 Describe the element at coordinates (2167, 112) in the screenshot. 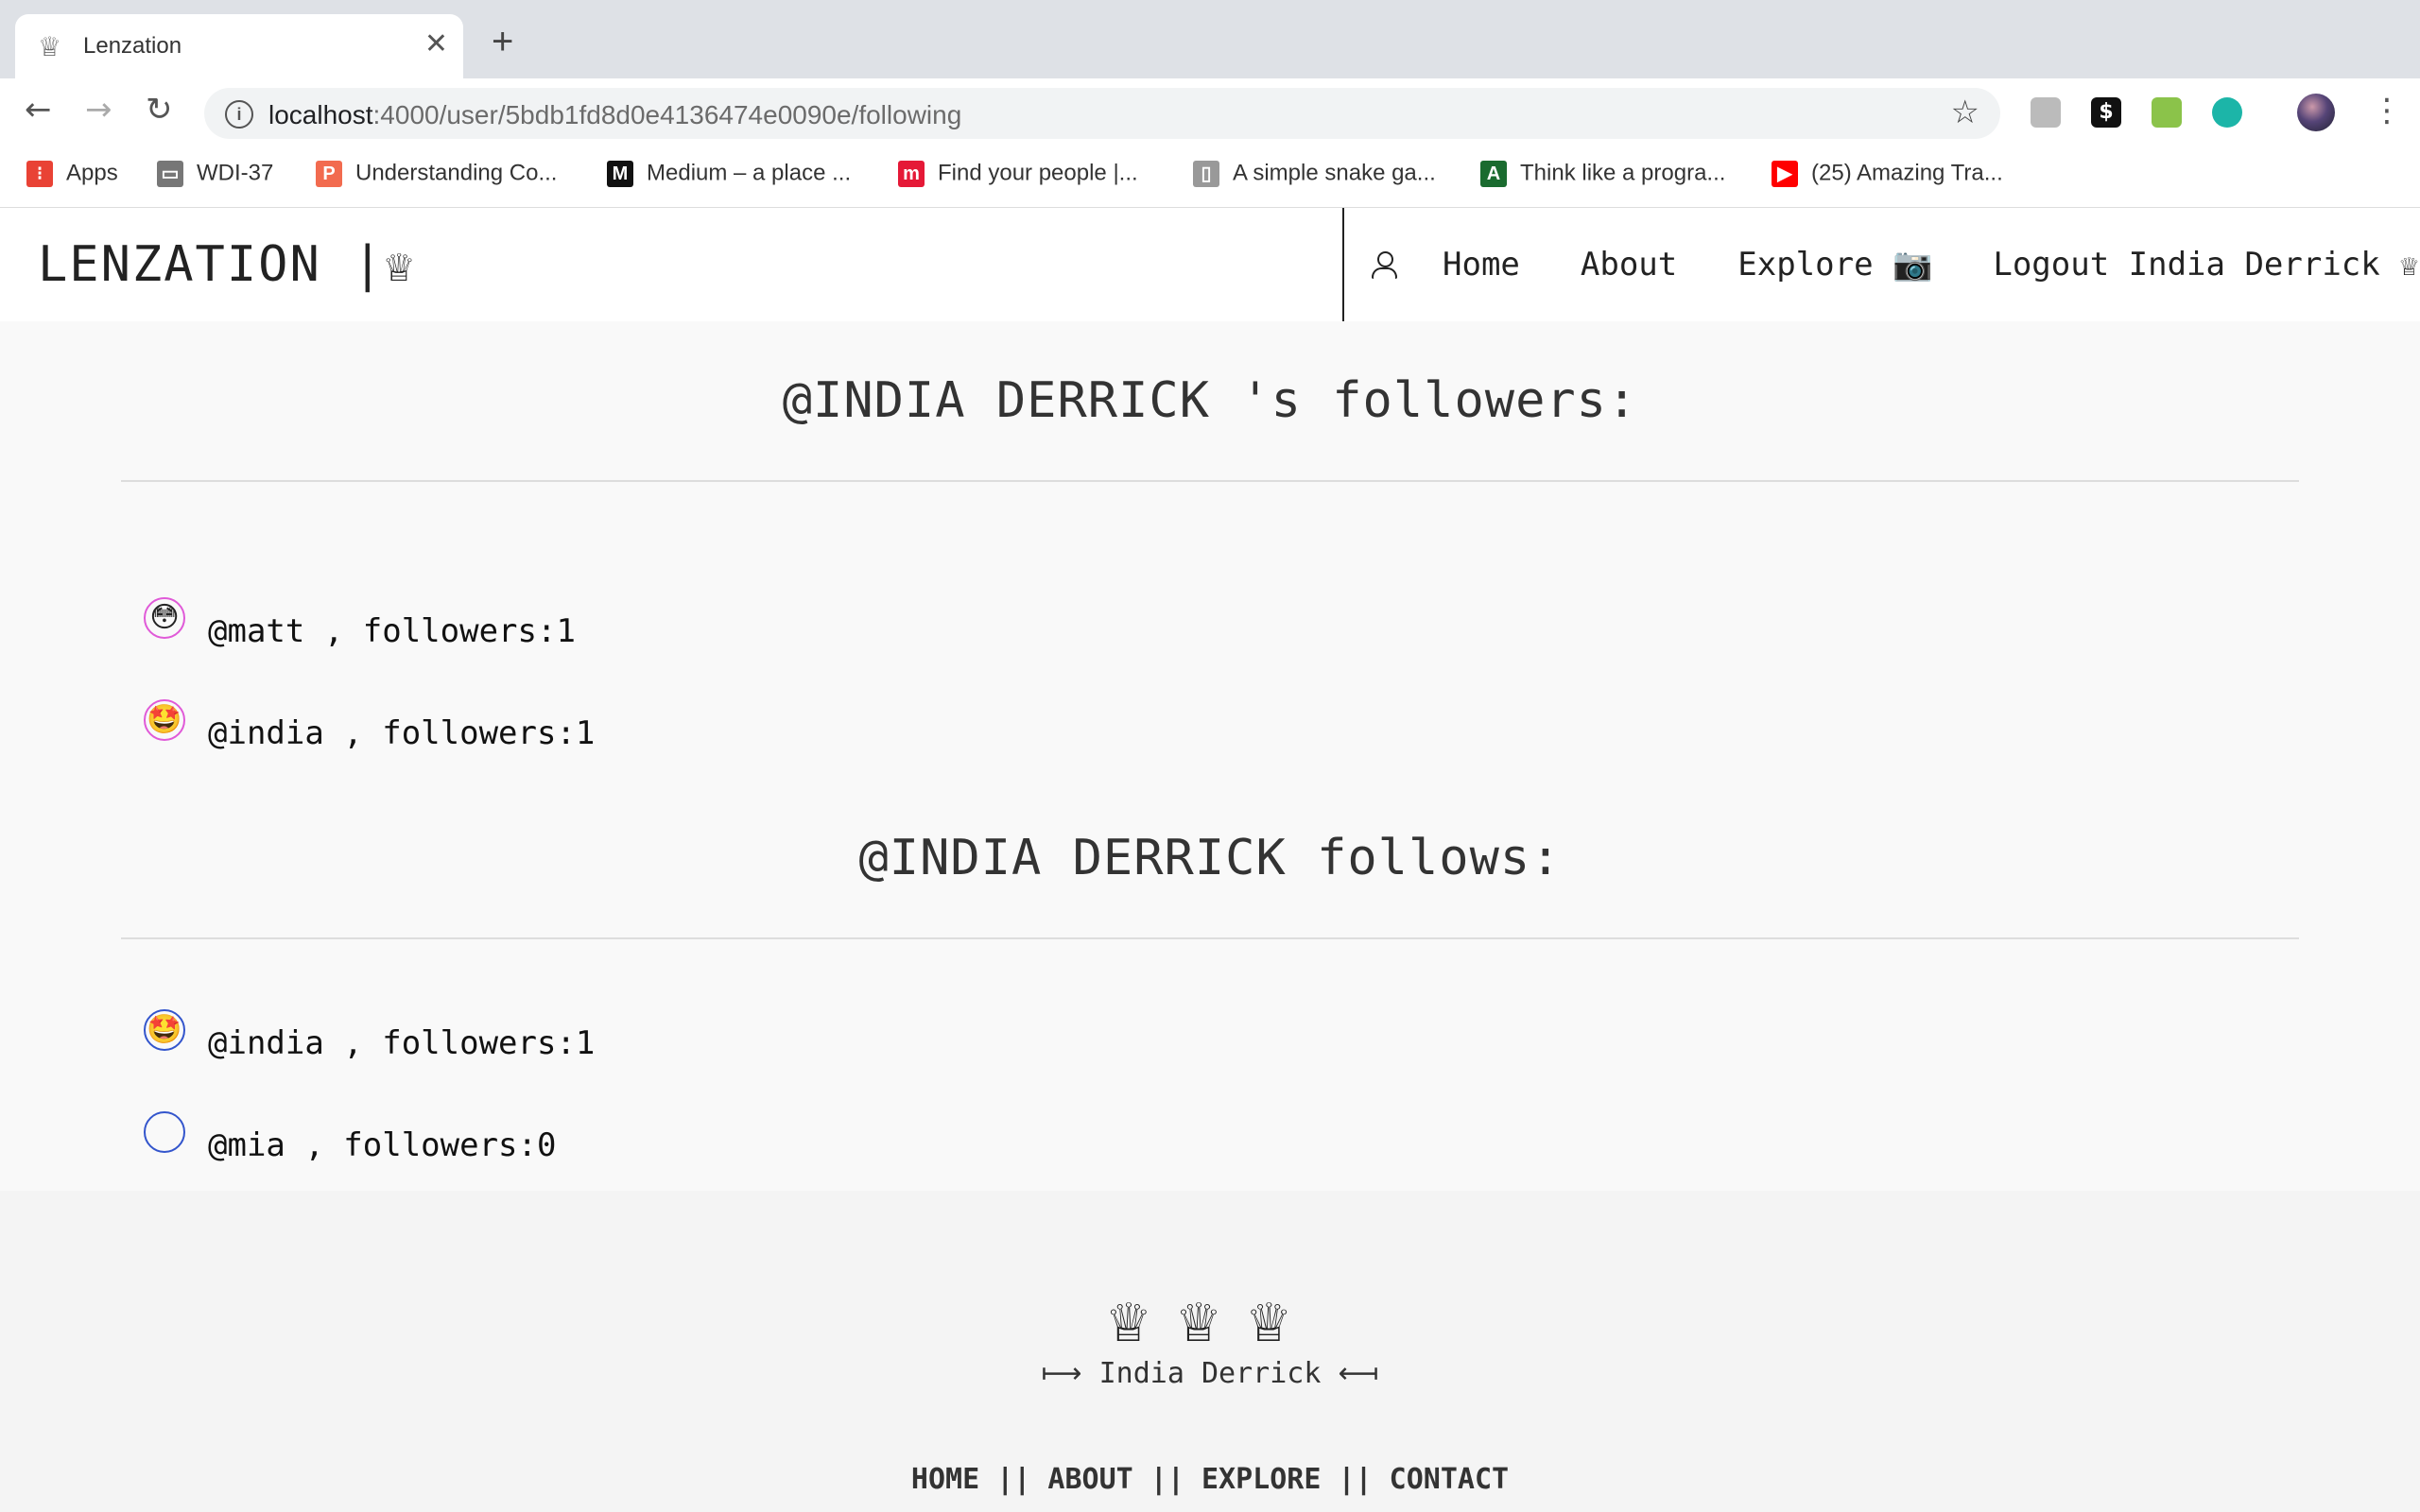

I see `shield-extension-icon` at that location.